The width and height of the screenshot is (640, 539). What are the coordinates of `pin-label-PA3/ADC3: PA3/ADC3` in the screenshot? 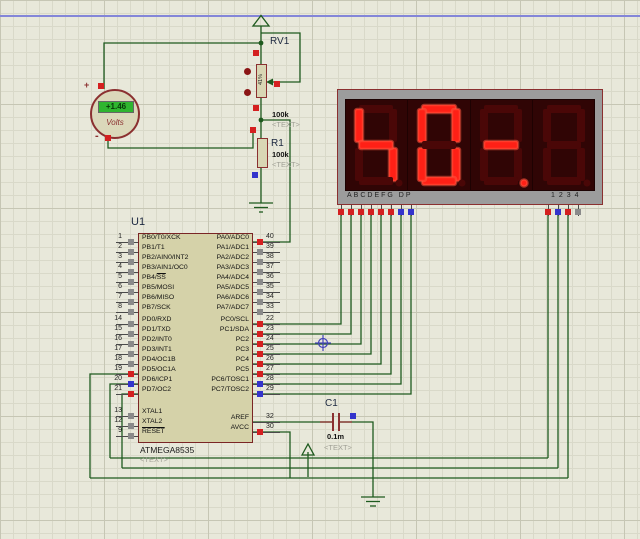 It's located at (232, 267).